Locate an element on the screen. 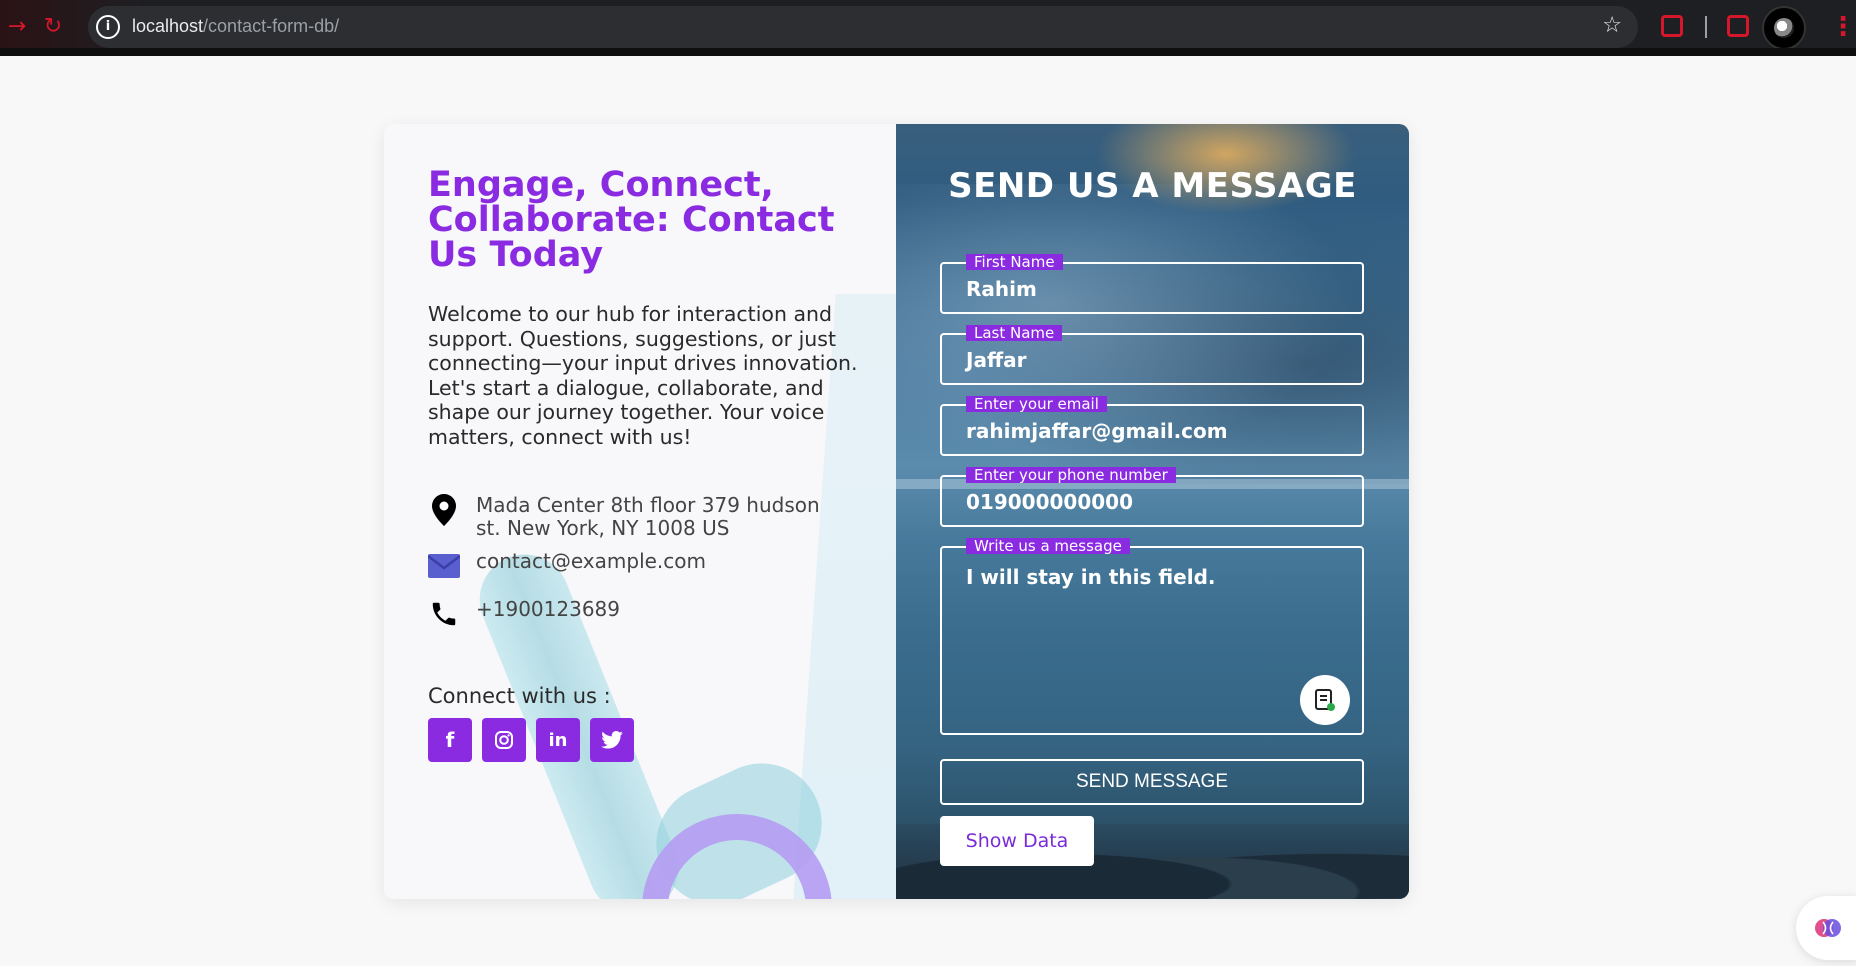 The width and height of the screenshot is (1856, 966). toolbar-divider is located at coordinates (1706, 27).